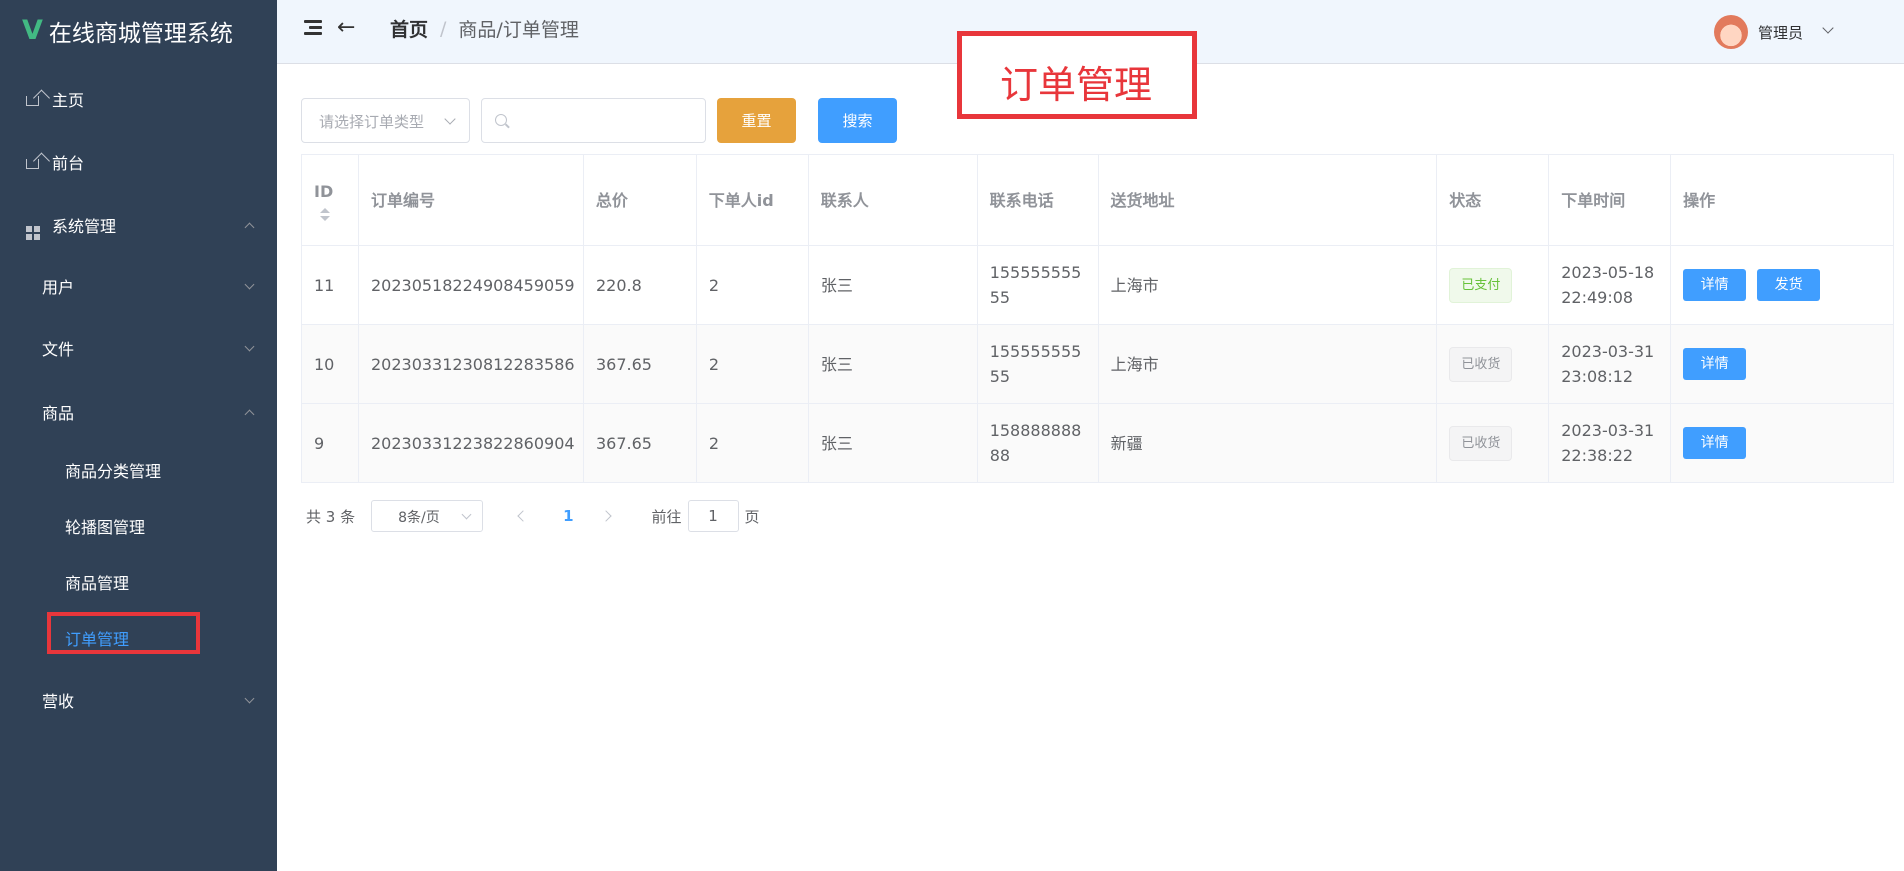 Image resolution: width=1904 pixels, height=871 pixels. What do you see at coordinates (471, 364) in the screenshot?
I see `cell-order-no: 20230331230812283586` at bounding box center [471, 364].